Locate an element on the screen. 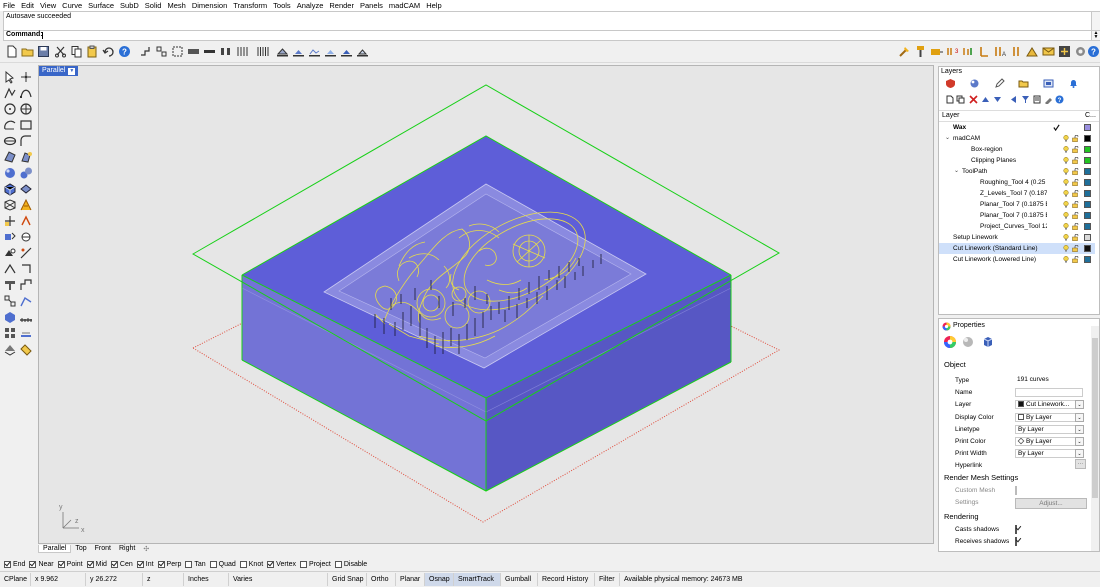  menu-surface: Surface is located at coordinates (101, 5).